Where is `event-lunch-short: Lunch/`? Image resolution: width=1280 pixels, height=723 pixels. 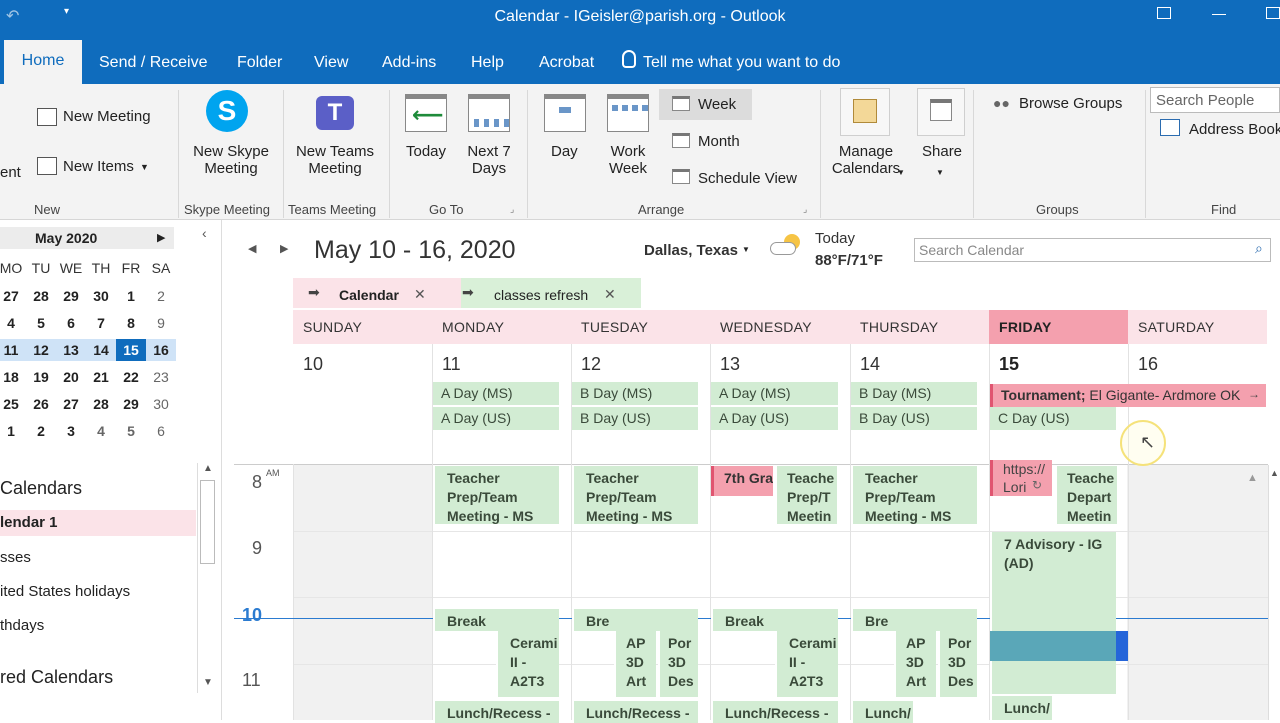 event-lunch-short: Lunch/ is located at coordinates (1021, 708).